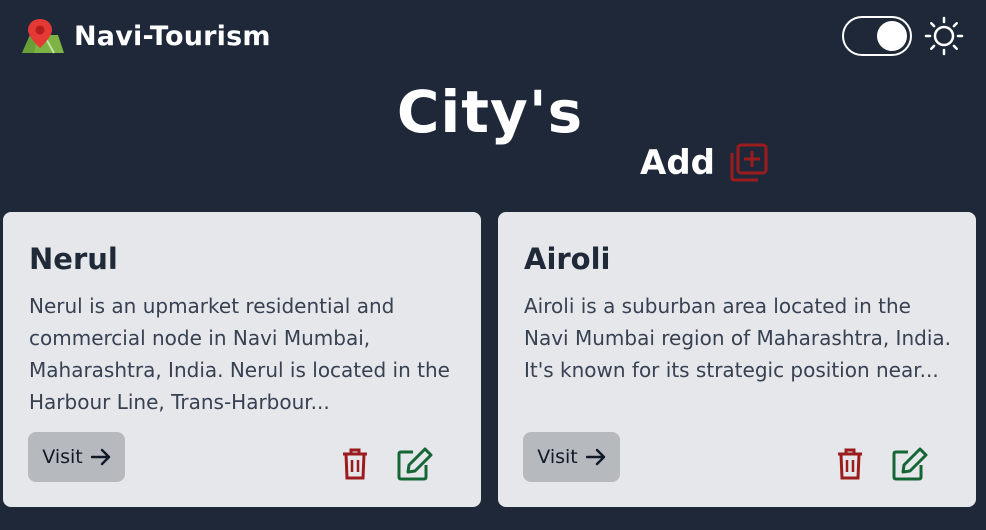 This screenshot has width=986, height=530. I want to click on card-title: Nerul, so click(73, 259).